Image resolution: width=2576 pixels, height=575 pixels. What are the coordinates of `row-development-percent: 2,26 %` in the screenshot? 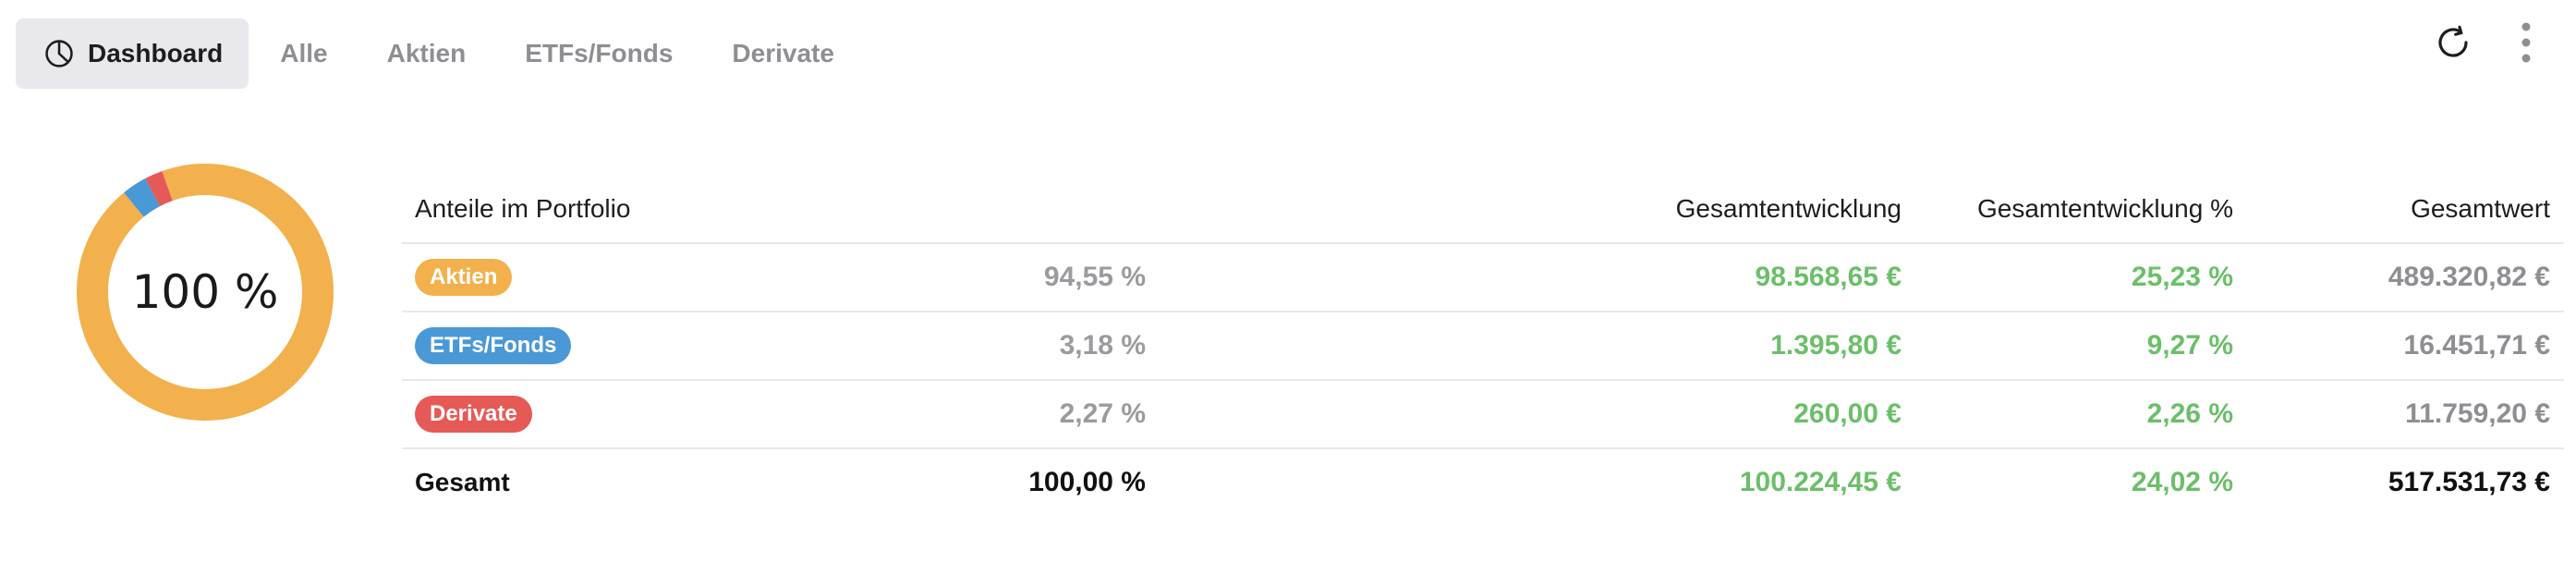 It's located at (2189, 413).